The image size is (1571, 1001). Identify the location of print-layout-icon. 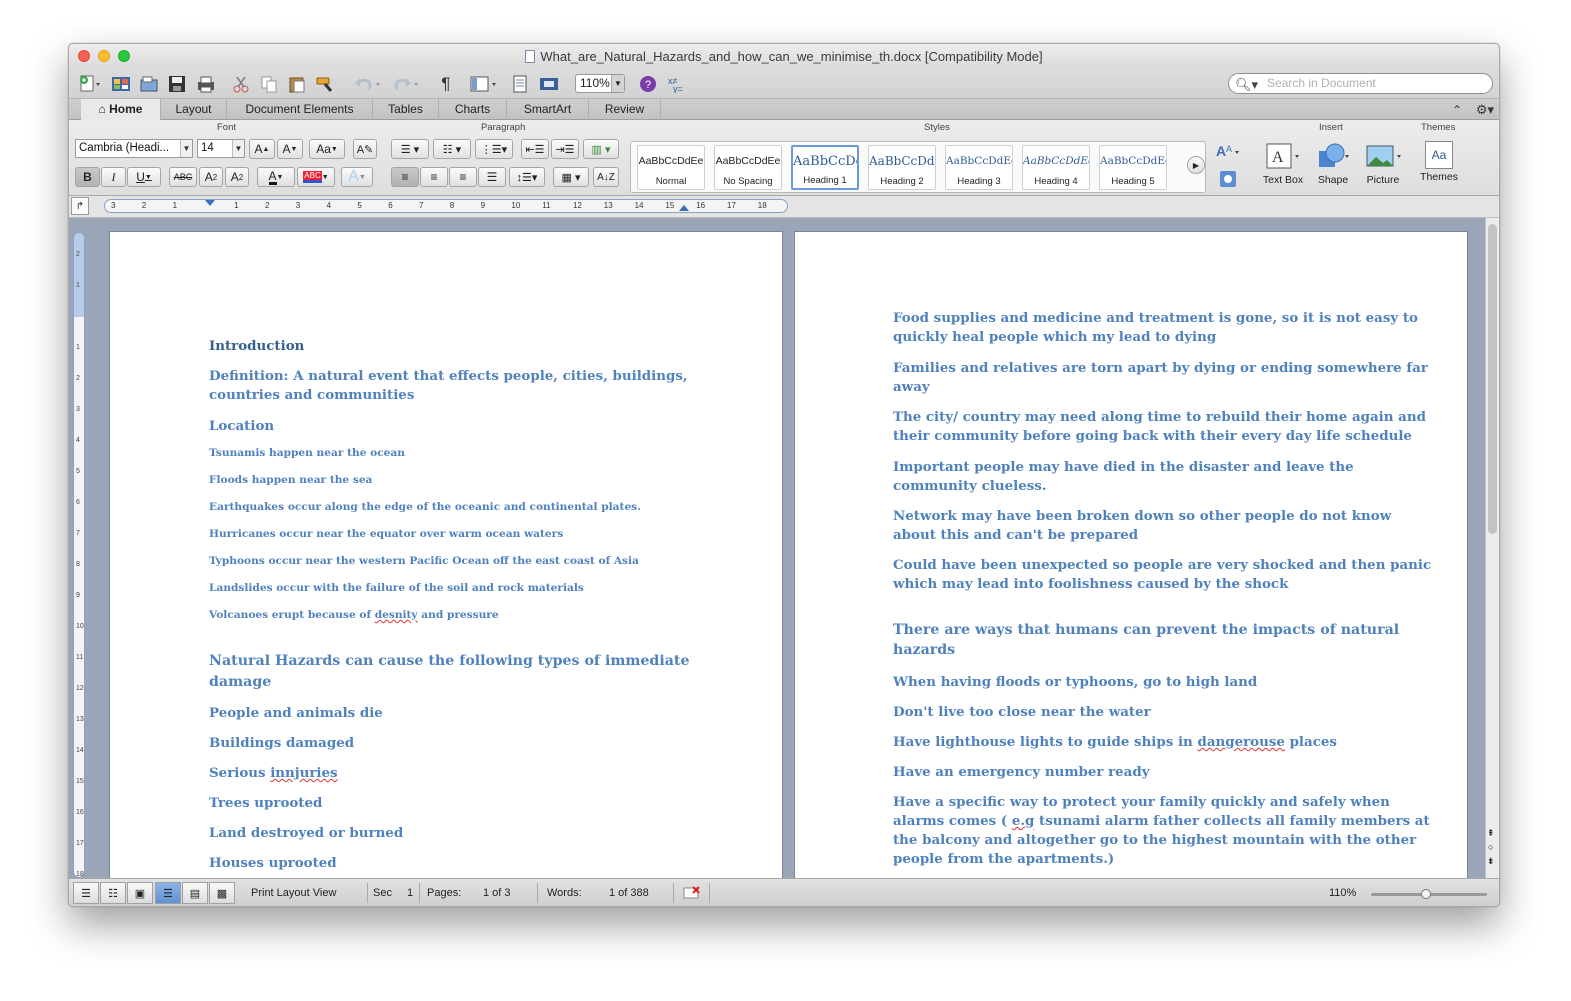
(520, 84).